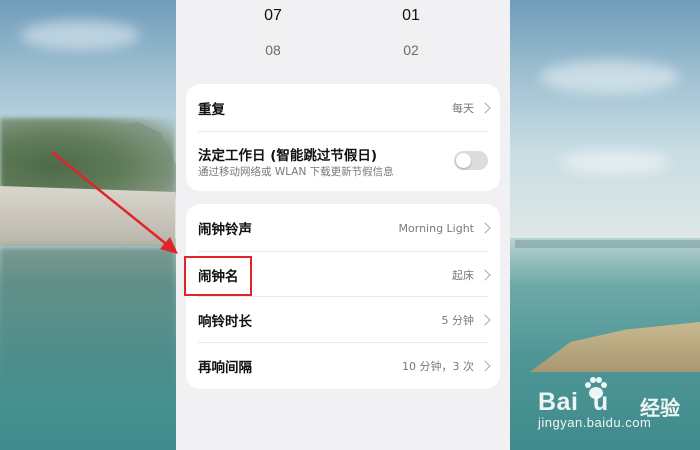  I want to click on alarm-name-highlight-box, so click(218, 276).